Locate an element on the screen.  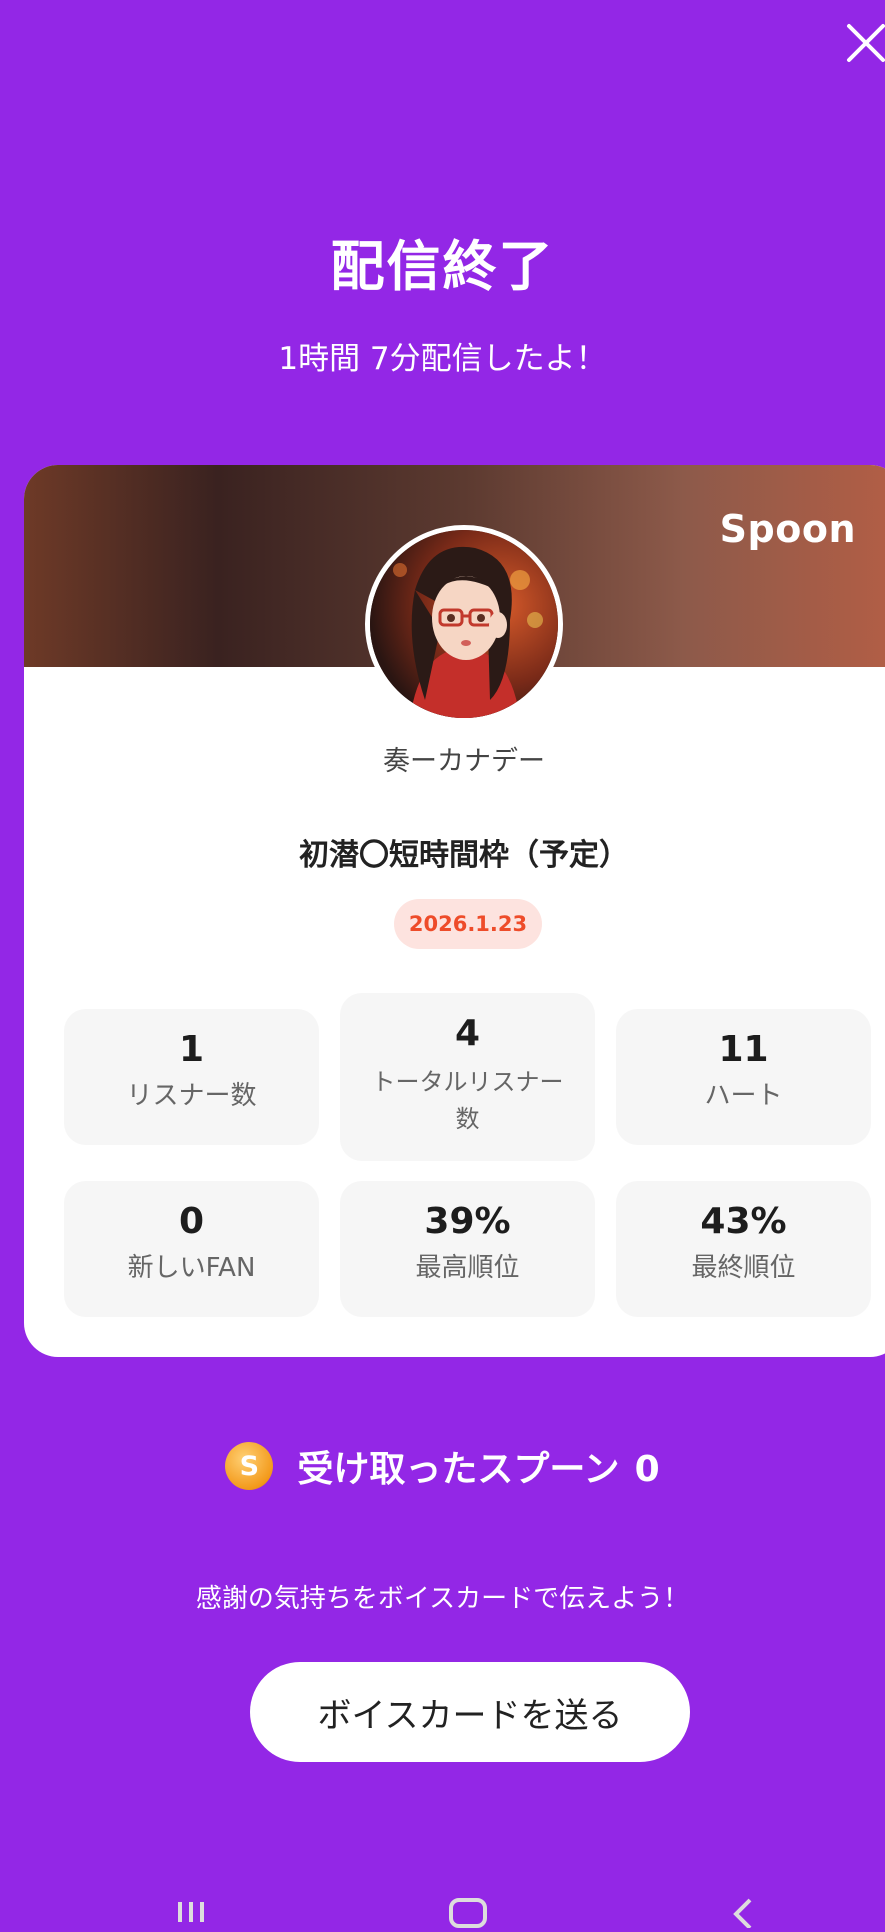
page-title: 配信終了 is located at coordinates (442, 266).